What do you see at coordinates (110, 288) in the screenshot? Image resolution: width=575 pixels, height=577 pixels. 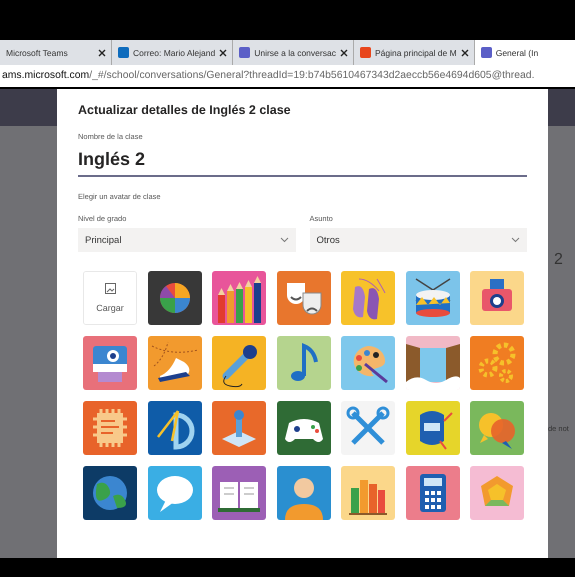 I see `image-icon` at bounding box center [110, 288].